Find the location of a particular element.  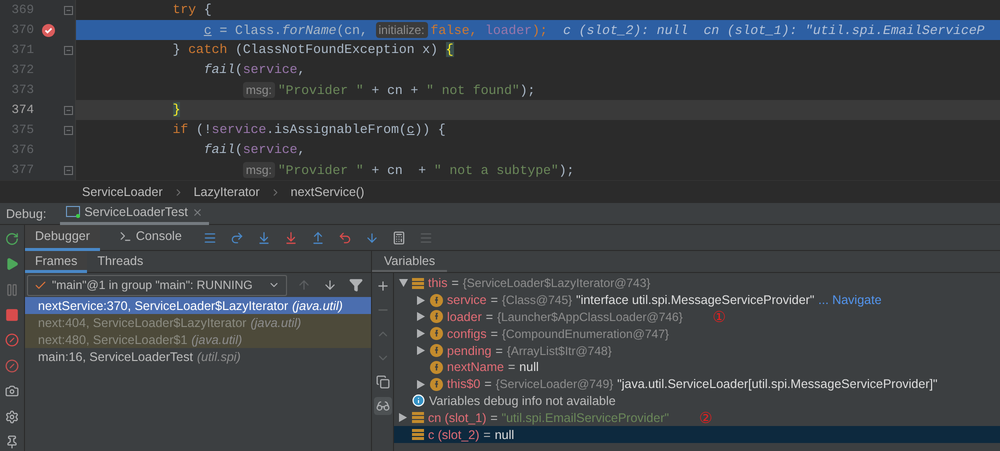

check-icon is located at coordinates (40, 285).